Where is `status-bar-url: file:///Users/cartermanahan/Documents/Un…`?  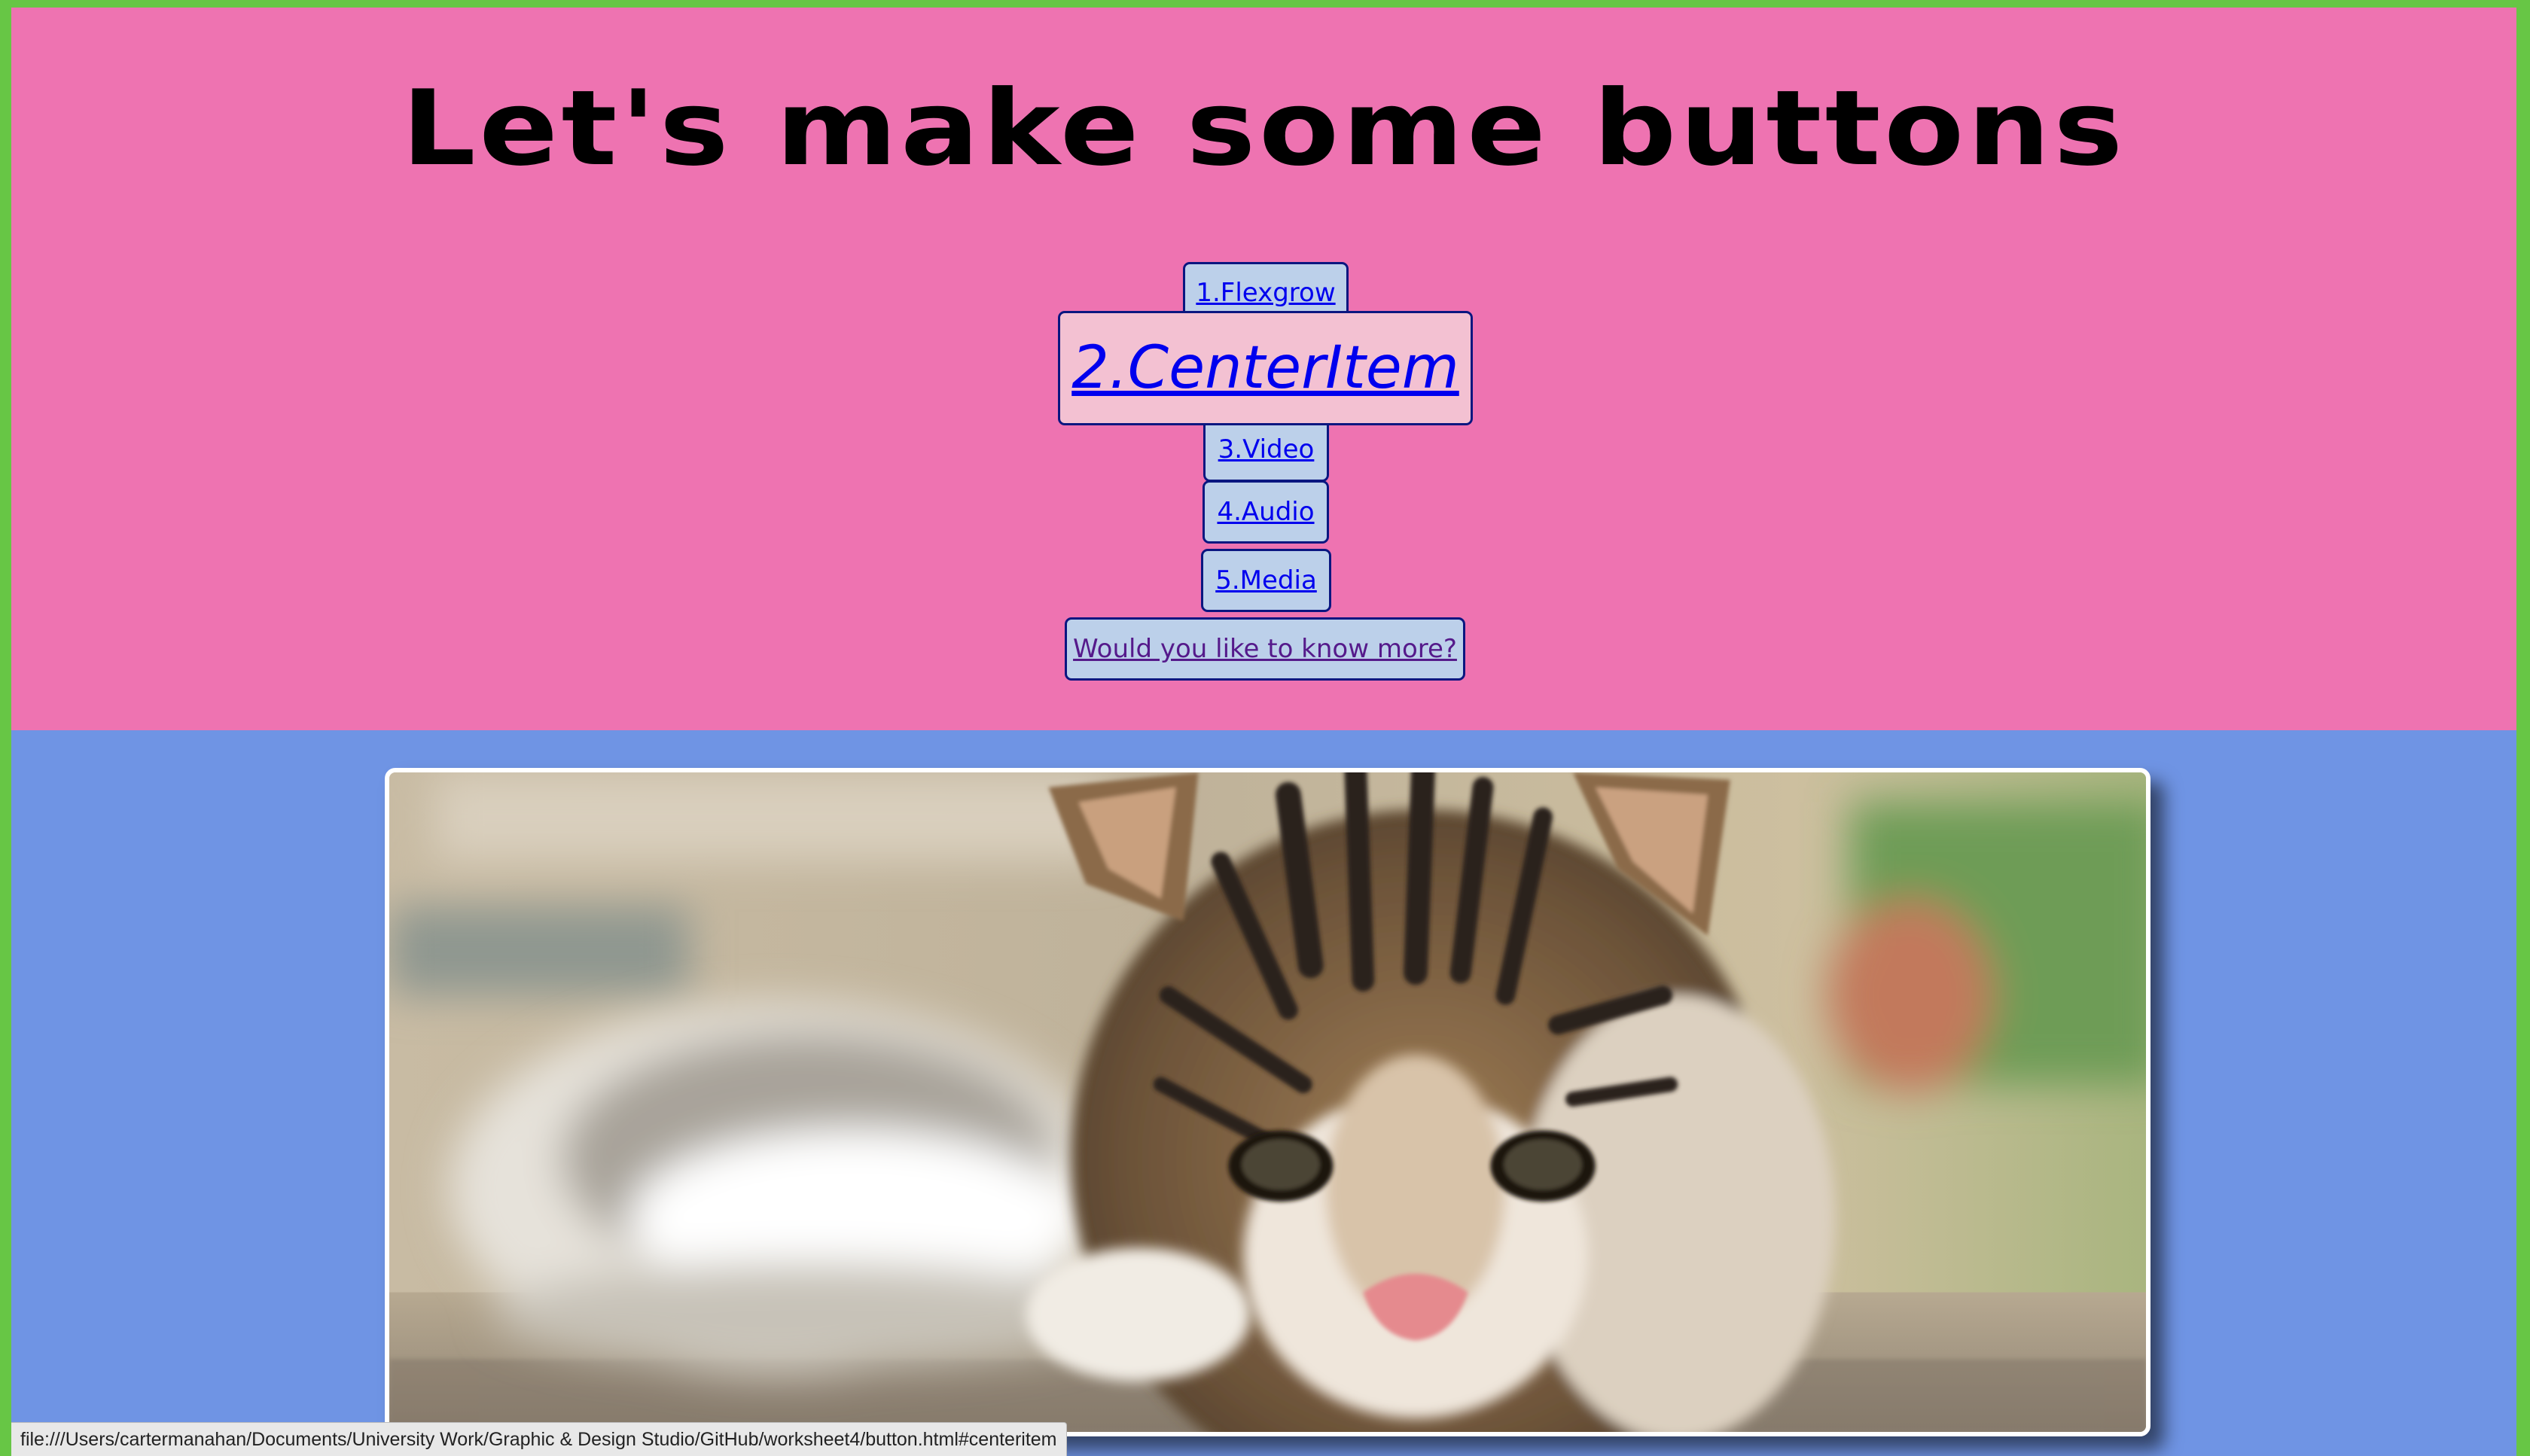
status-bar-url: file:///Users/cartermanahan/Documents/Un… is located at coordinates (539, 1439).